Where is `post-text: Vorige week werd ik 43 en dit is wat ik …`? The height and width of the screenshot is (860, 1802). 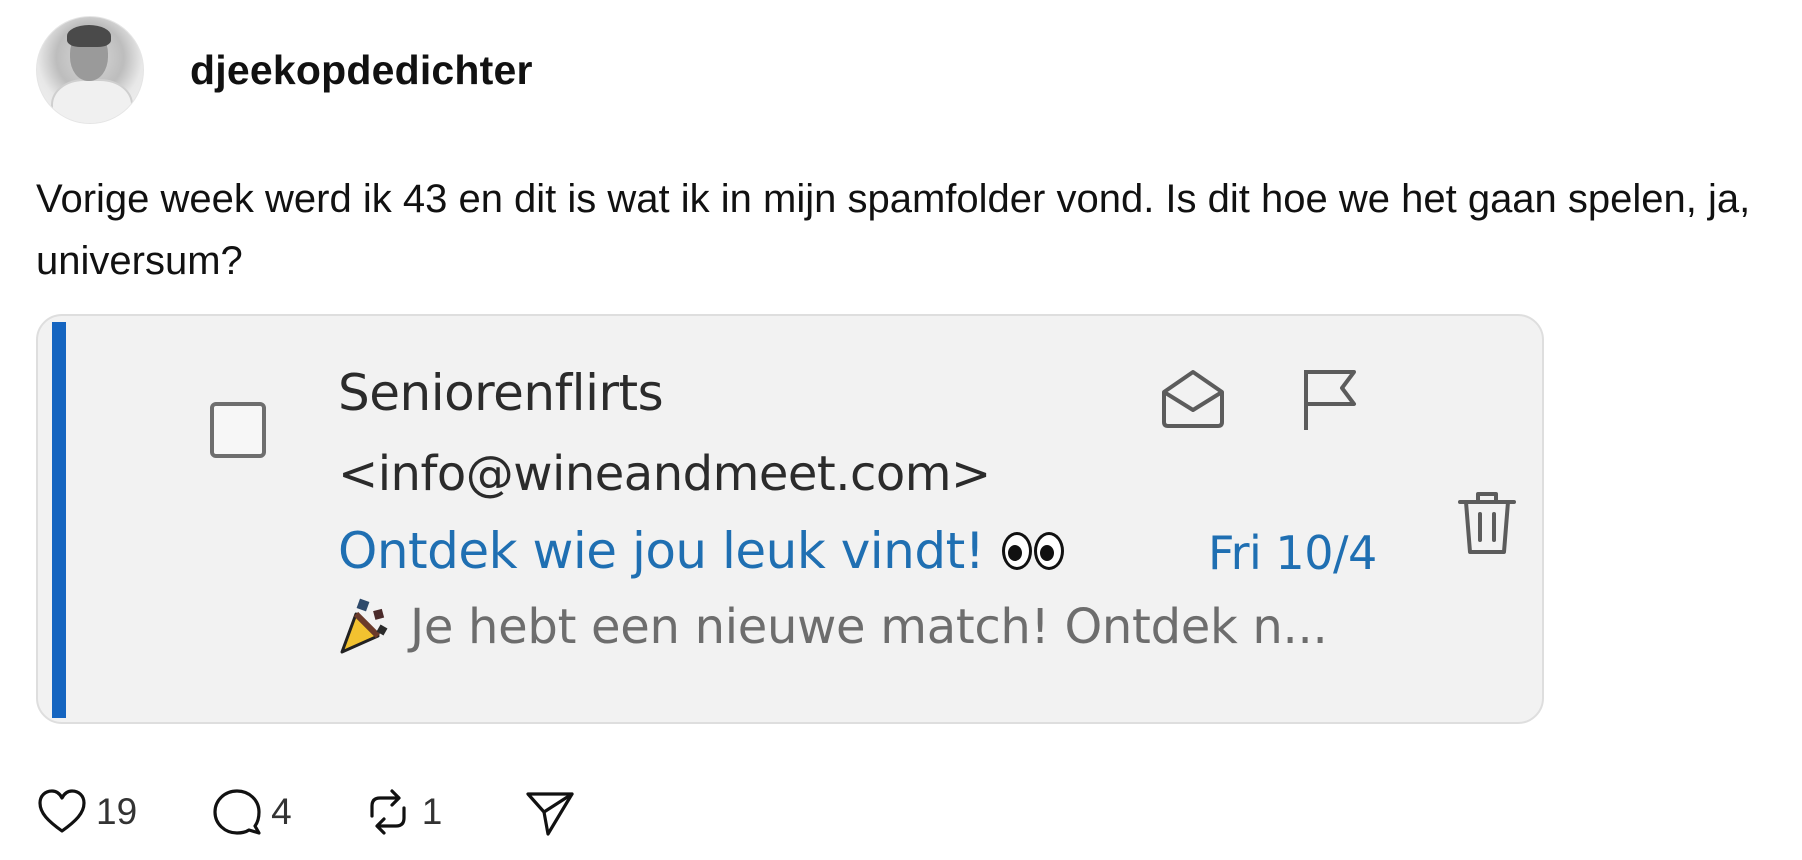 post-text: Vorige week werd ik 43 en dit is wat ik … is located at coordinates (893, 230).